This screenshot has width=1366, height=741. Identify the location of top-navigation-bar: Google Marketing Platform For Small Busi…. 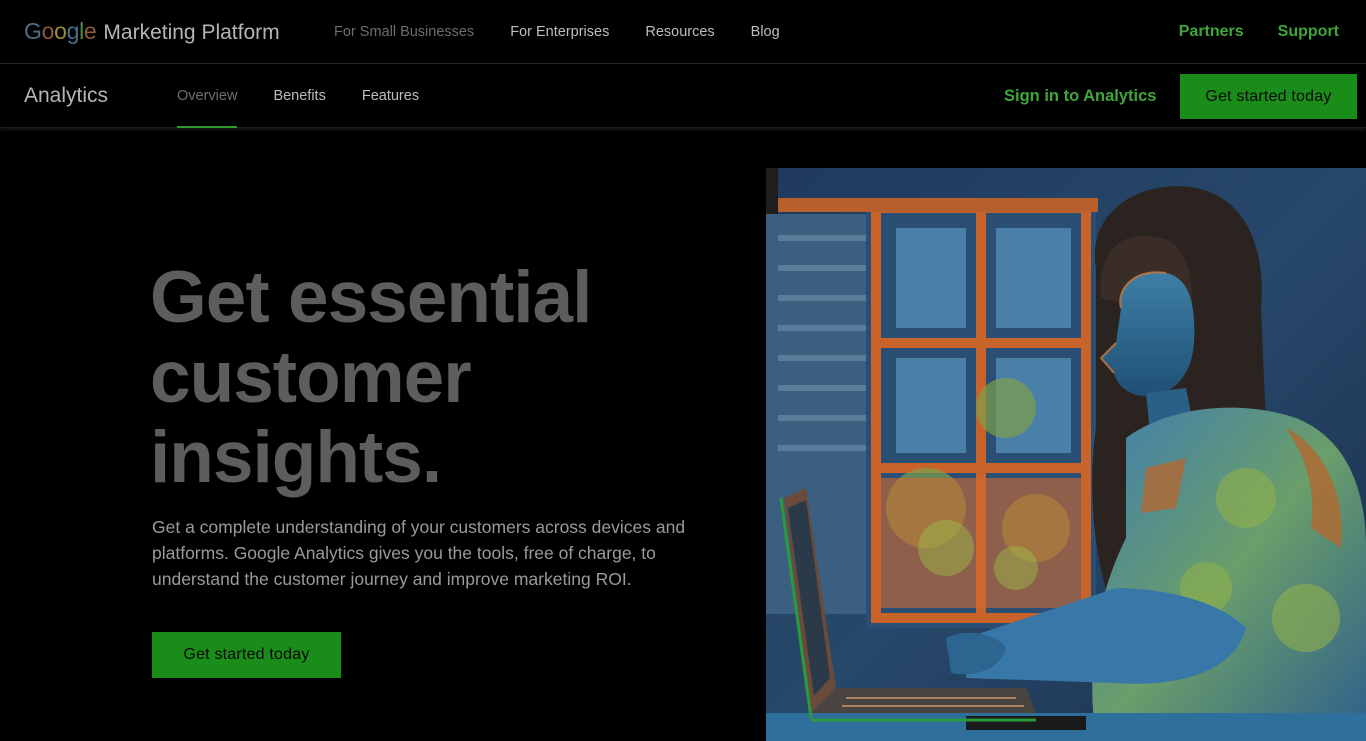
(683, 32).